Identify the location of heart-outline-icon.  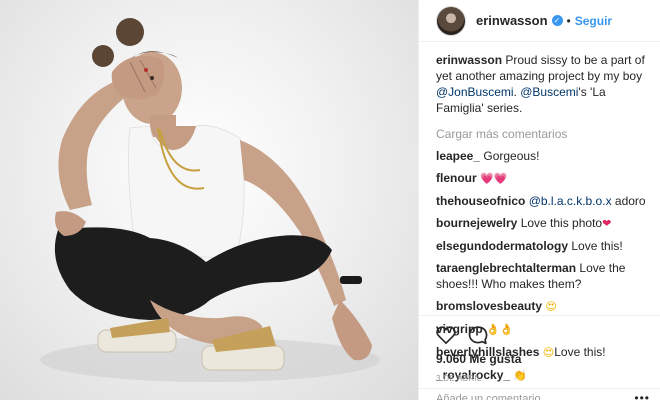
(446, 335).